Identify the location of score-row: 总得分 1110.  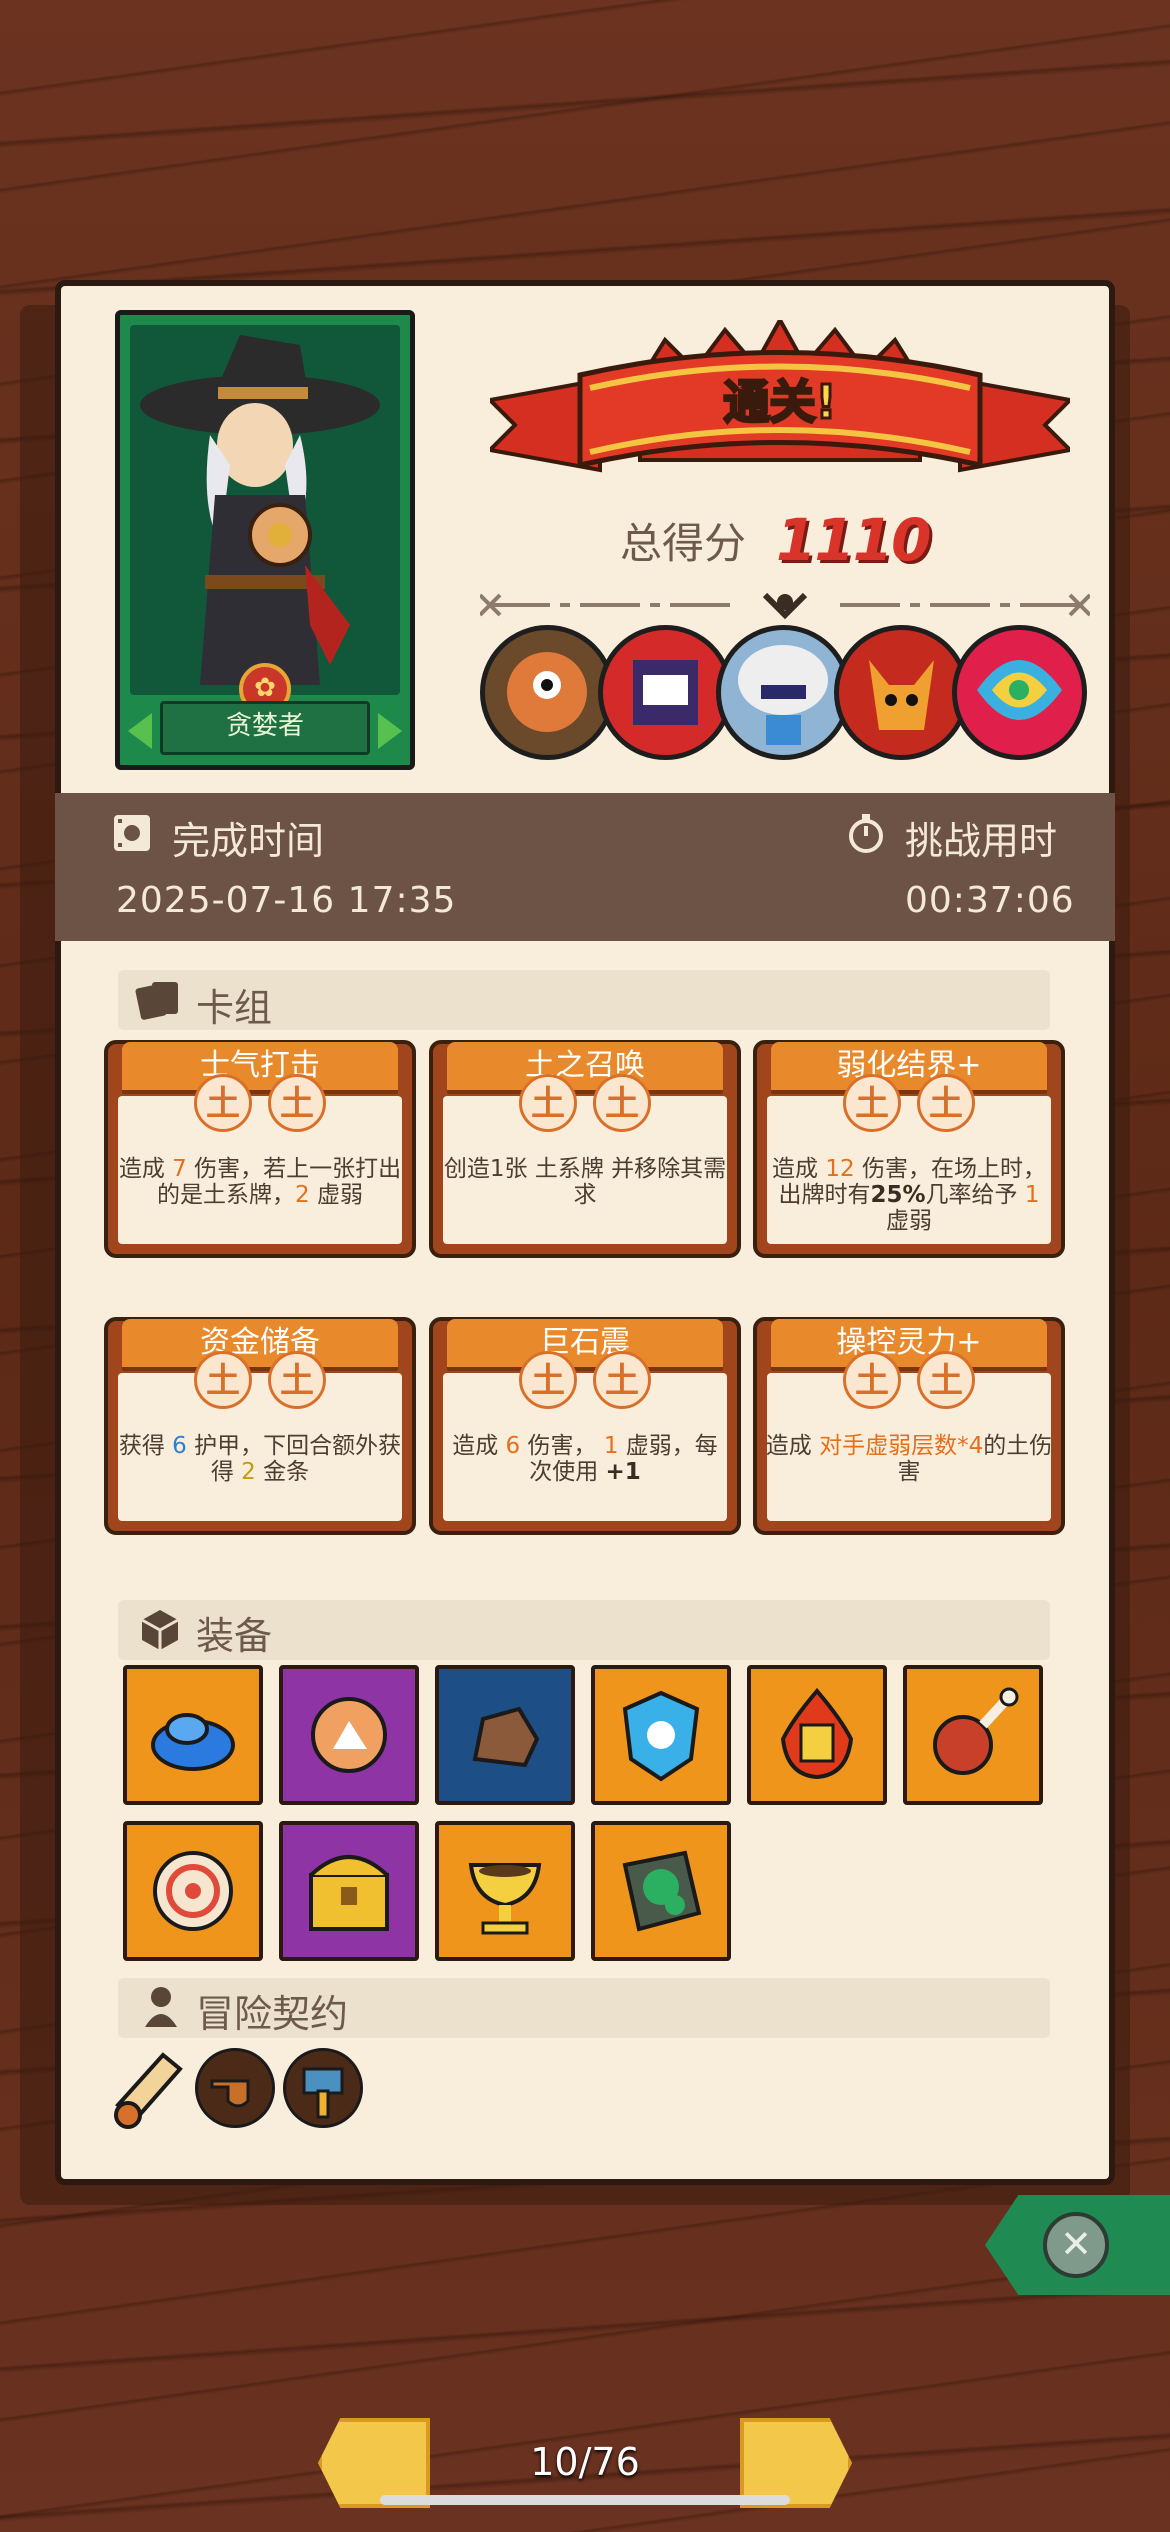
(775, 540).